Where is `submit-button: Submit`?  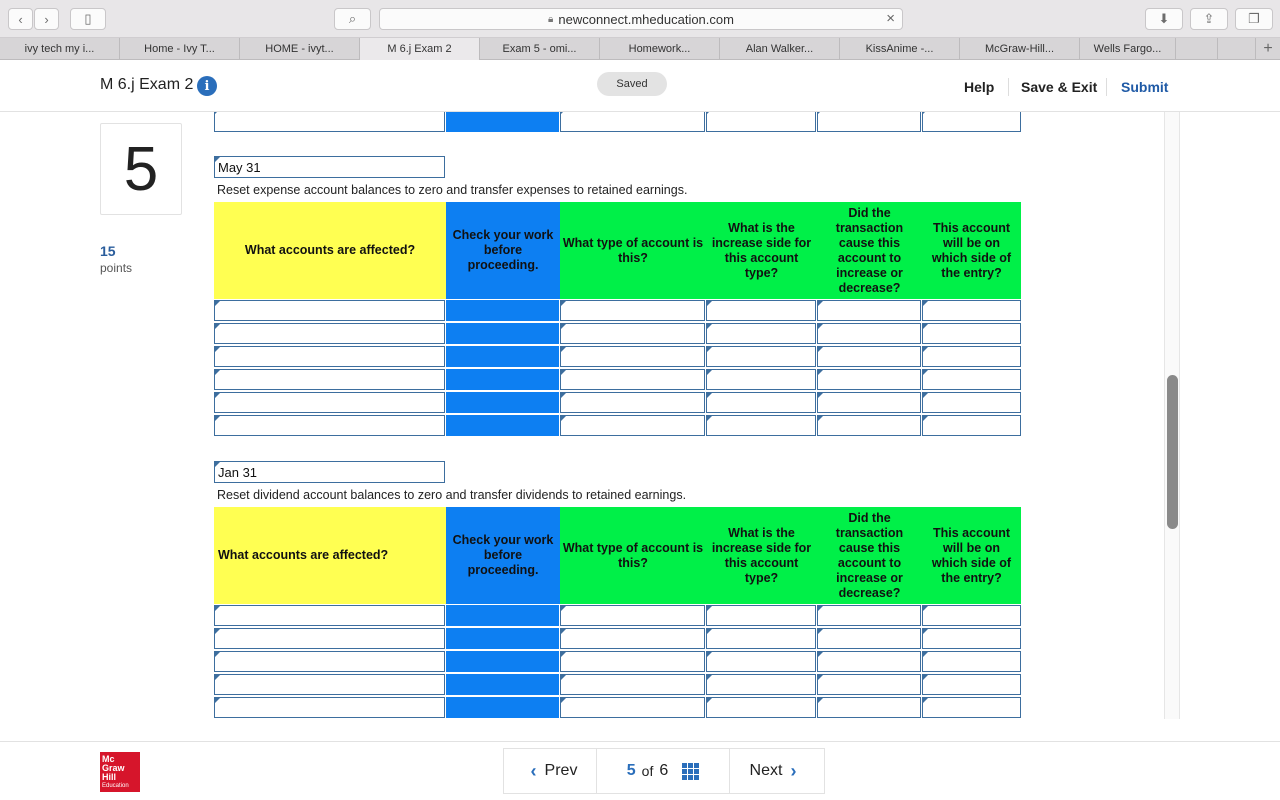 submit-button: Submit is located at coordinates (1144, 87).